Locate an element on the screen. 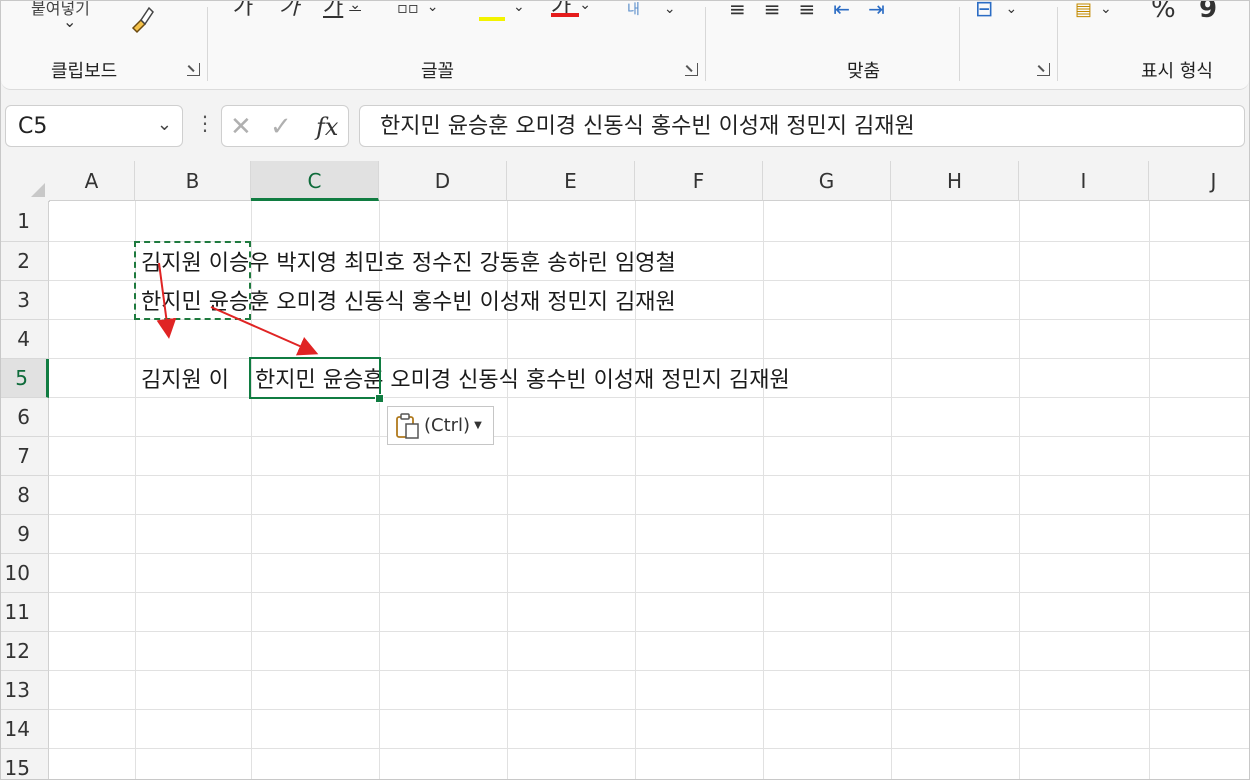 The width and height of the screenshot is (1250, 780). group-label-number: 표시 형식 is located at coordinates (1177, 71).